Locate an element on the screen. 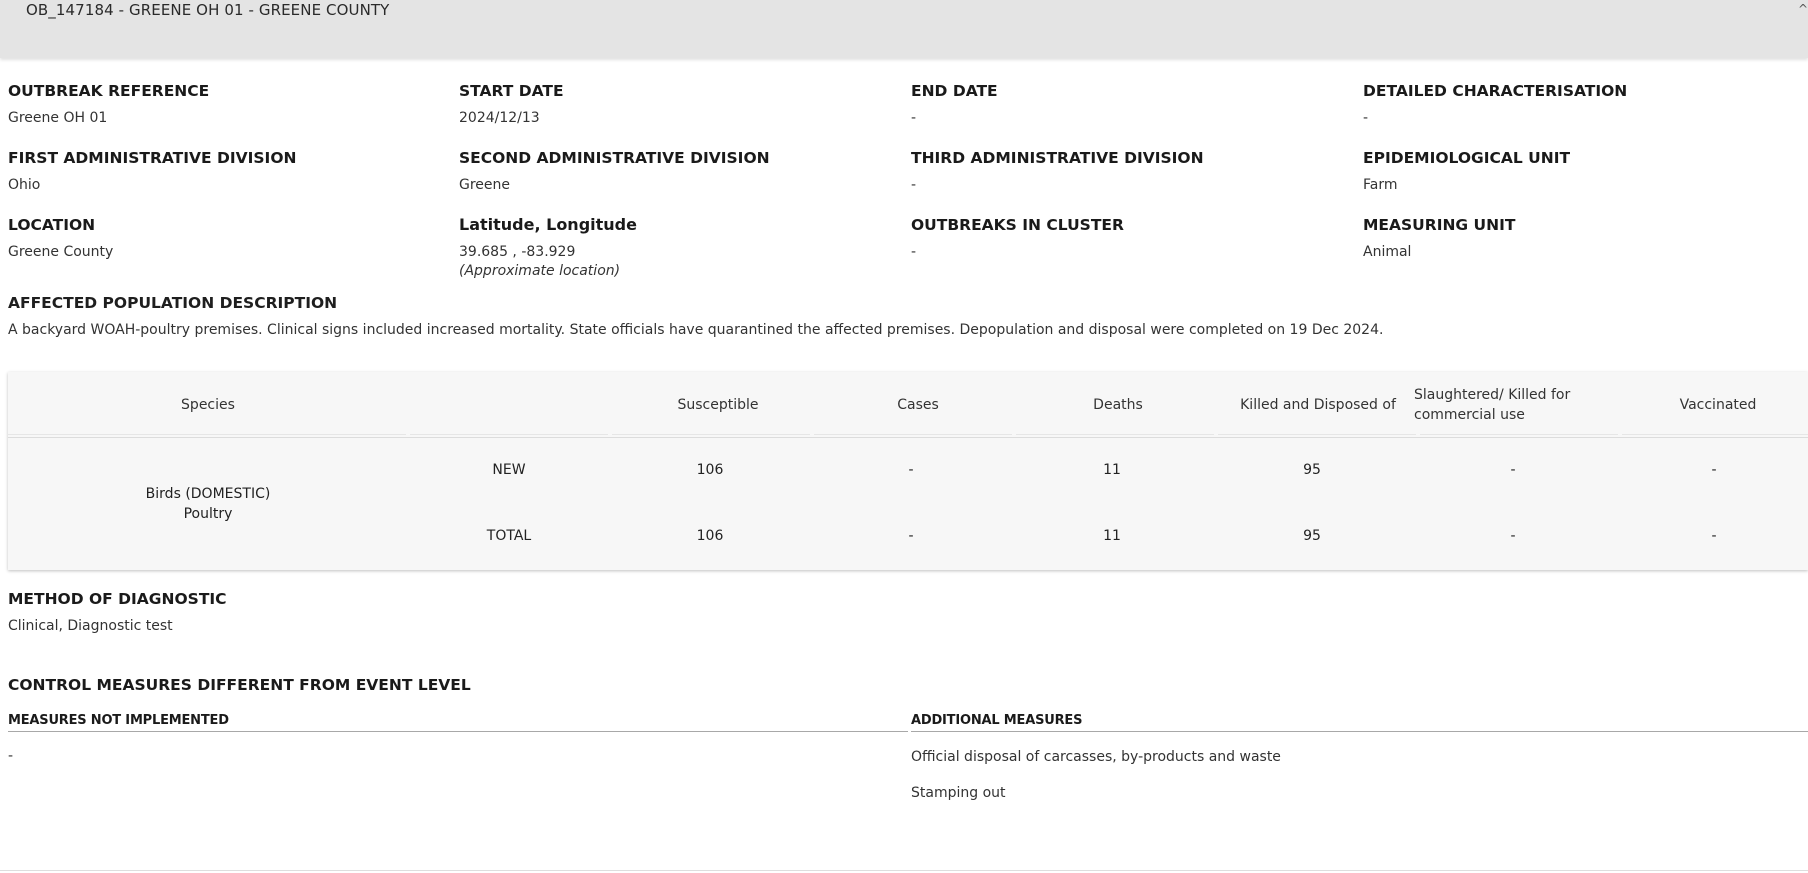 This screenshot has width=1808, height=873. field-detailed-characterisation: DETAILED CHARACTERISATION - is located at coordinates (1495, 104).